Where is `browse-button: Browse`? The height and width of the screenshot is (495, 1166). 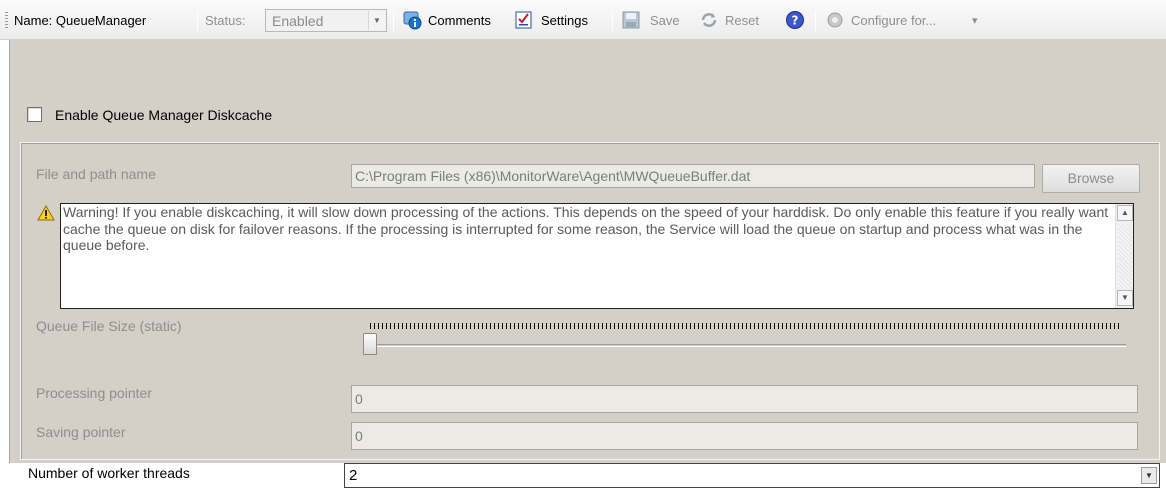
browse-button: Browse is located at coordinates (1091, 178).